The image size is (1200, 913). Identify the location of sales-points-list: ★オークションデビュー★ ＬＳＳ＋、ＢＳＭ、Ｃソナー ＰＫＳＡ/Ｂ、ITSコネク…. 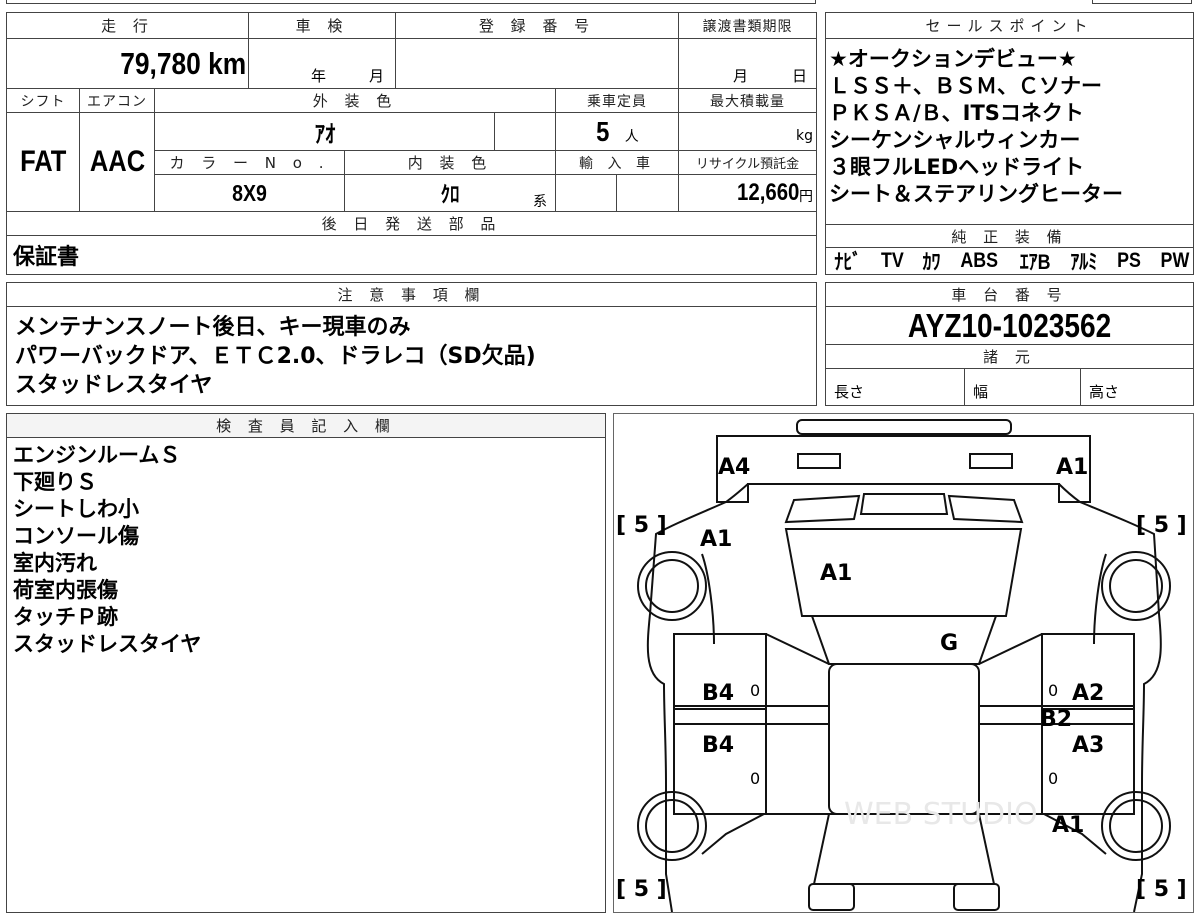
(976, 127).